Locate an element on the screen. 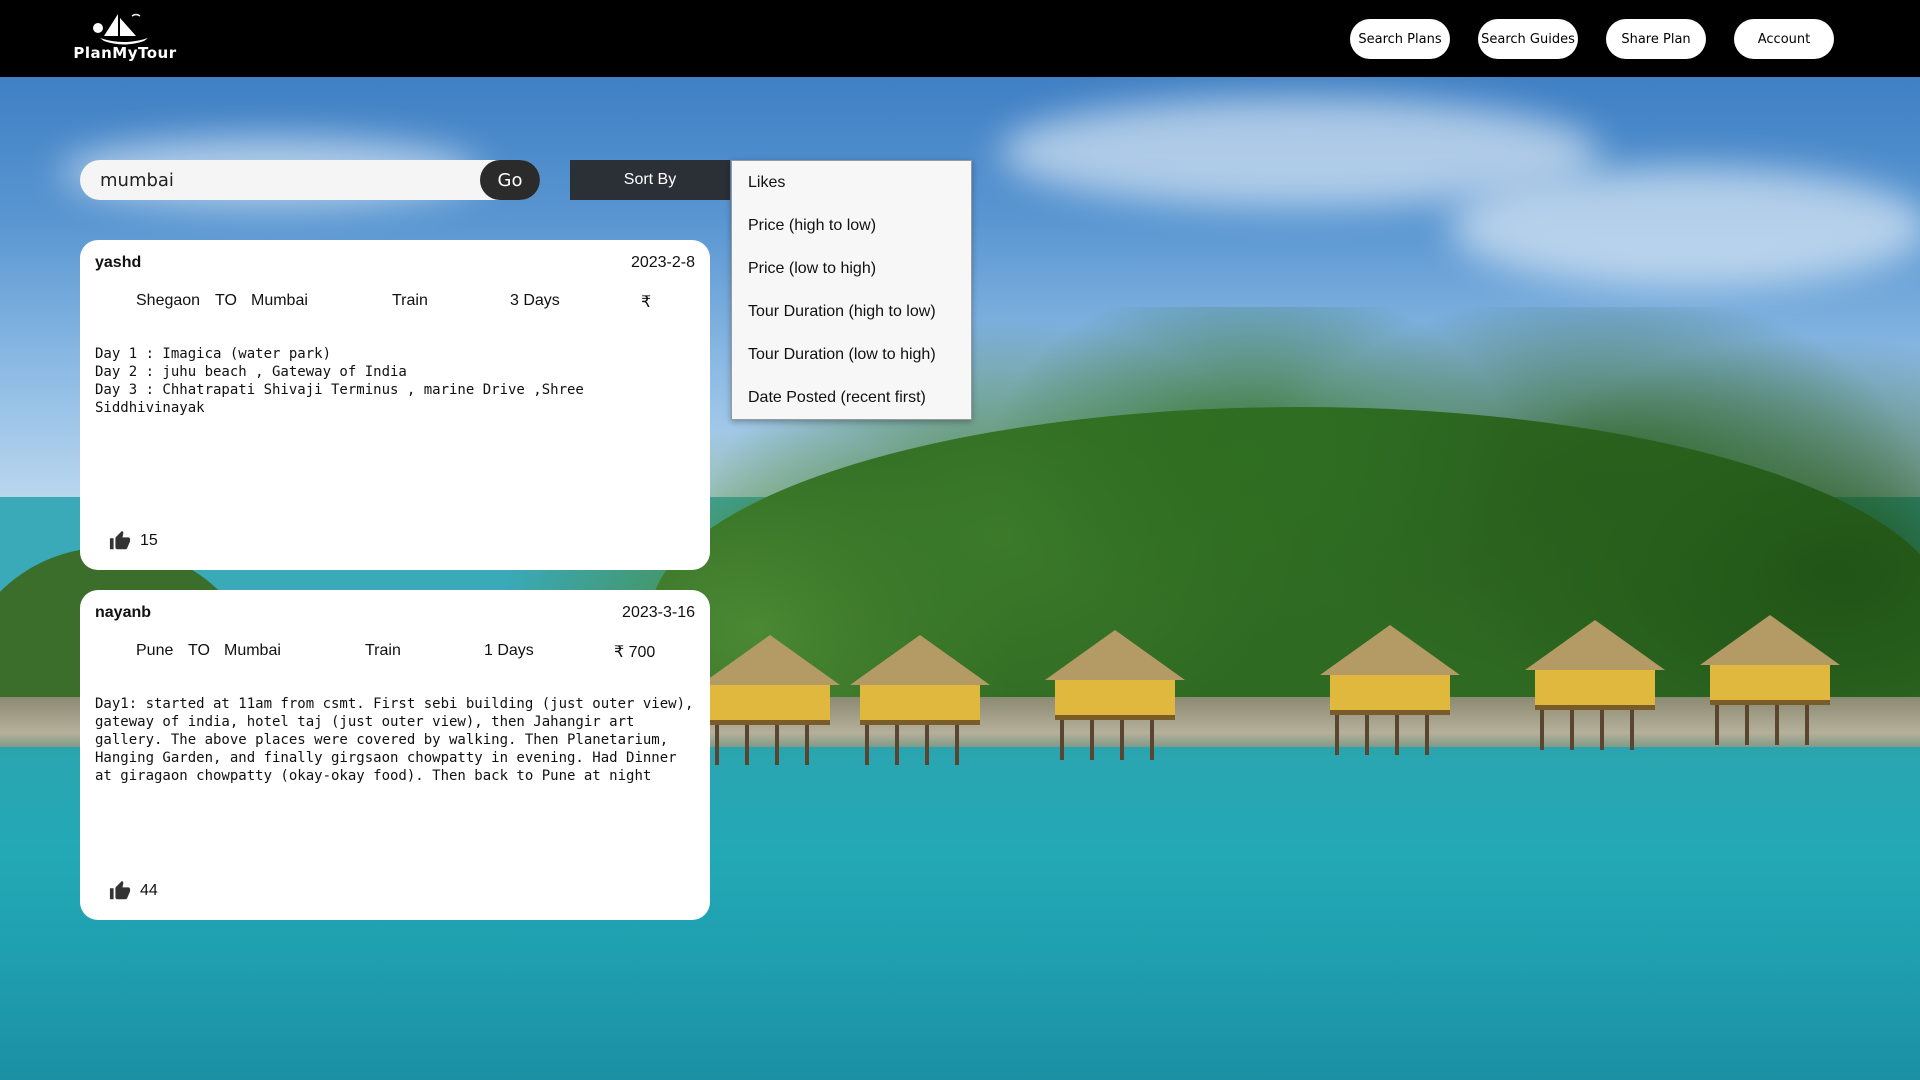 The image size is (1920, 1080). sort-option-date-posted: Date Posted (recent first) is located at coordinates (851, 397).